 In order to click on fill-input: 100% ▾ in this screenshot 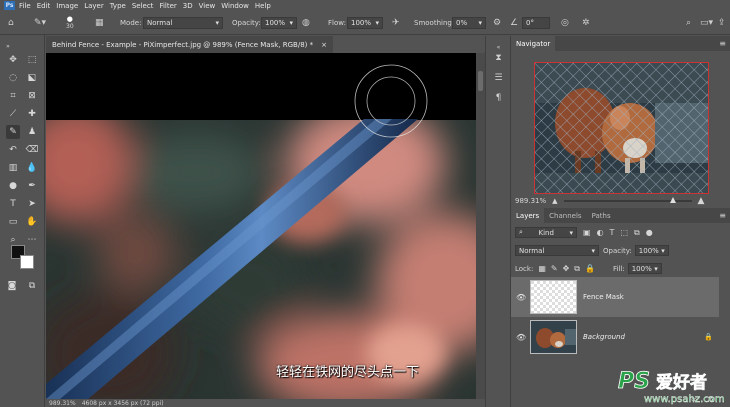, I will do `click(644, 268)`.